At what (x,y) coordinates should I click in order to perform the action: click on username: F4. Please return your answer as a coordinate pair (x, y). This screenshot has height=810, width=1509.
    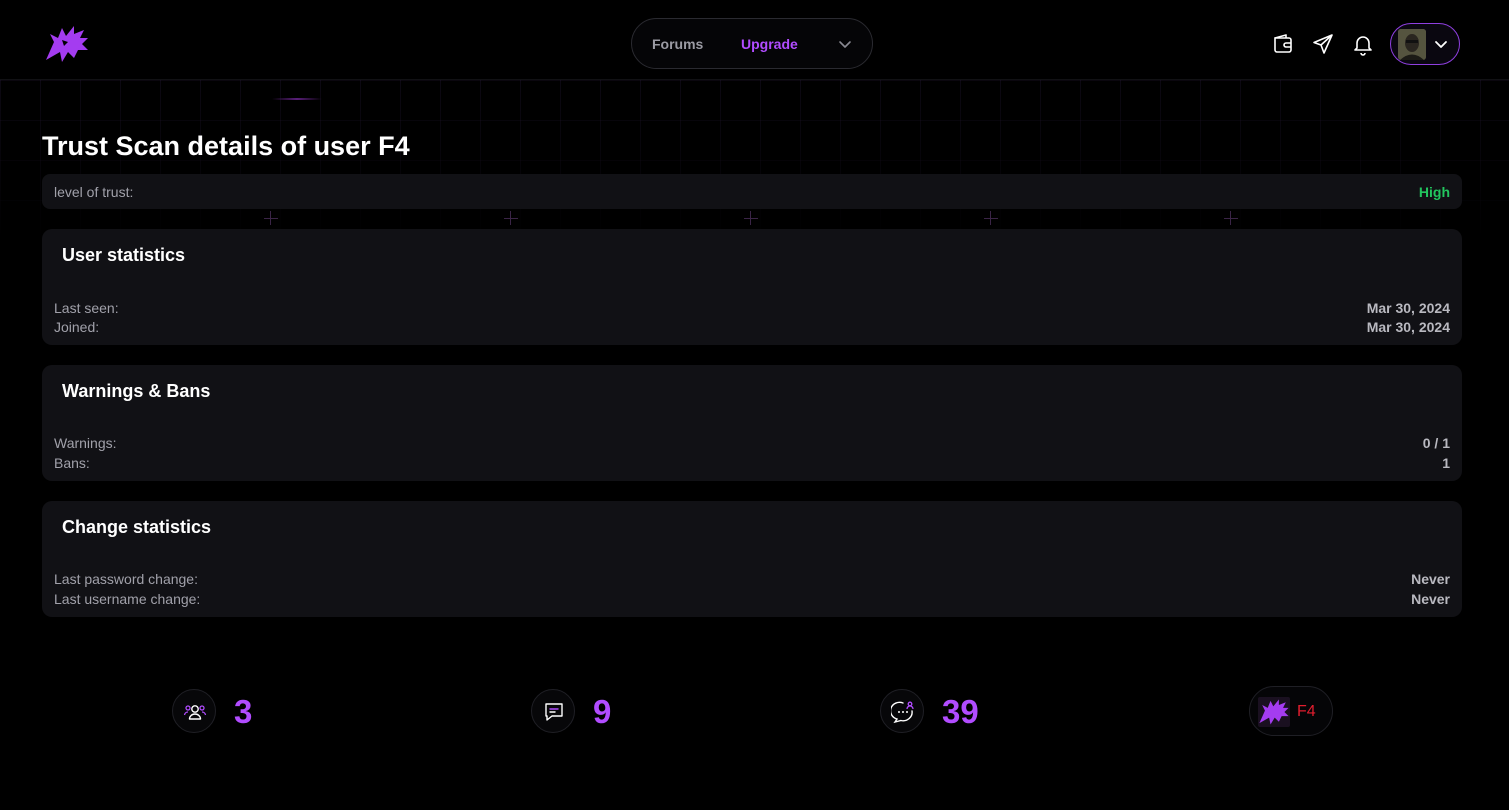
    Looking at the image, I should click on (1306, 711).